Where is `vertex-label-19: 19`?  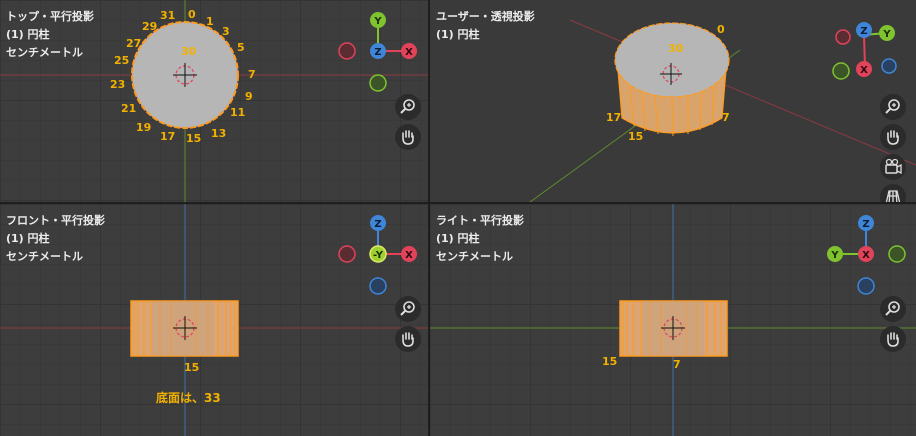 vertex-label-19: 19 is located at coordinates (143, 127).